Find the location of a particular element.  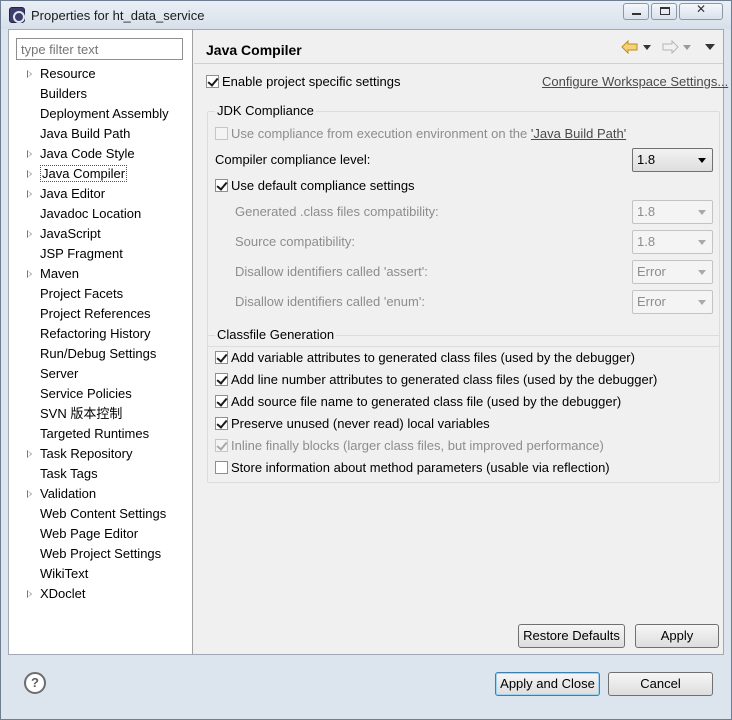

apply-and-close-button: Apply and Close is located at coordinates (547, 684).